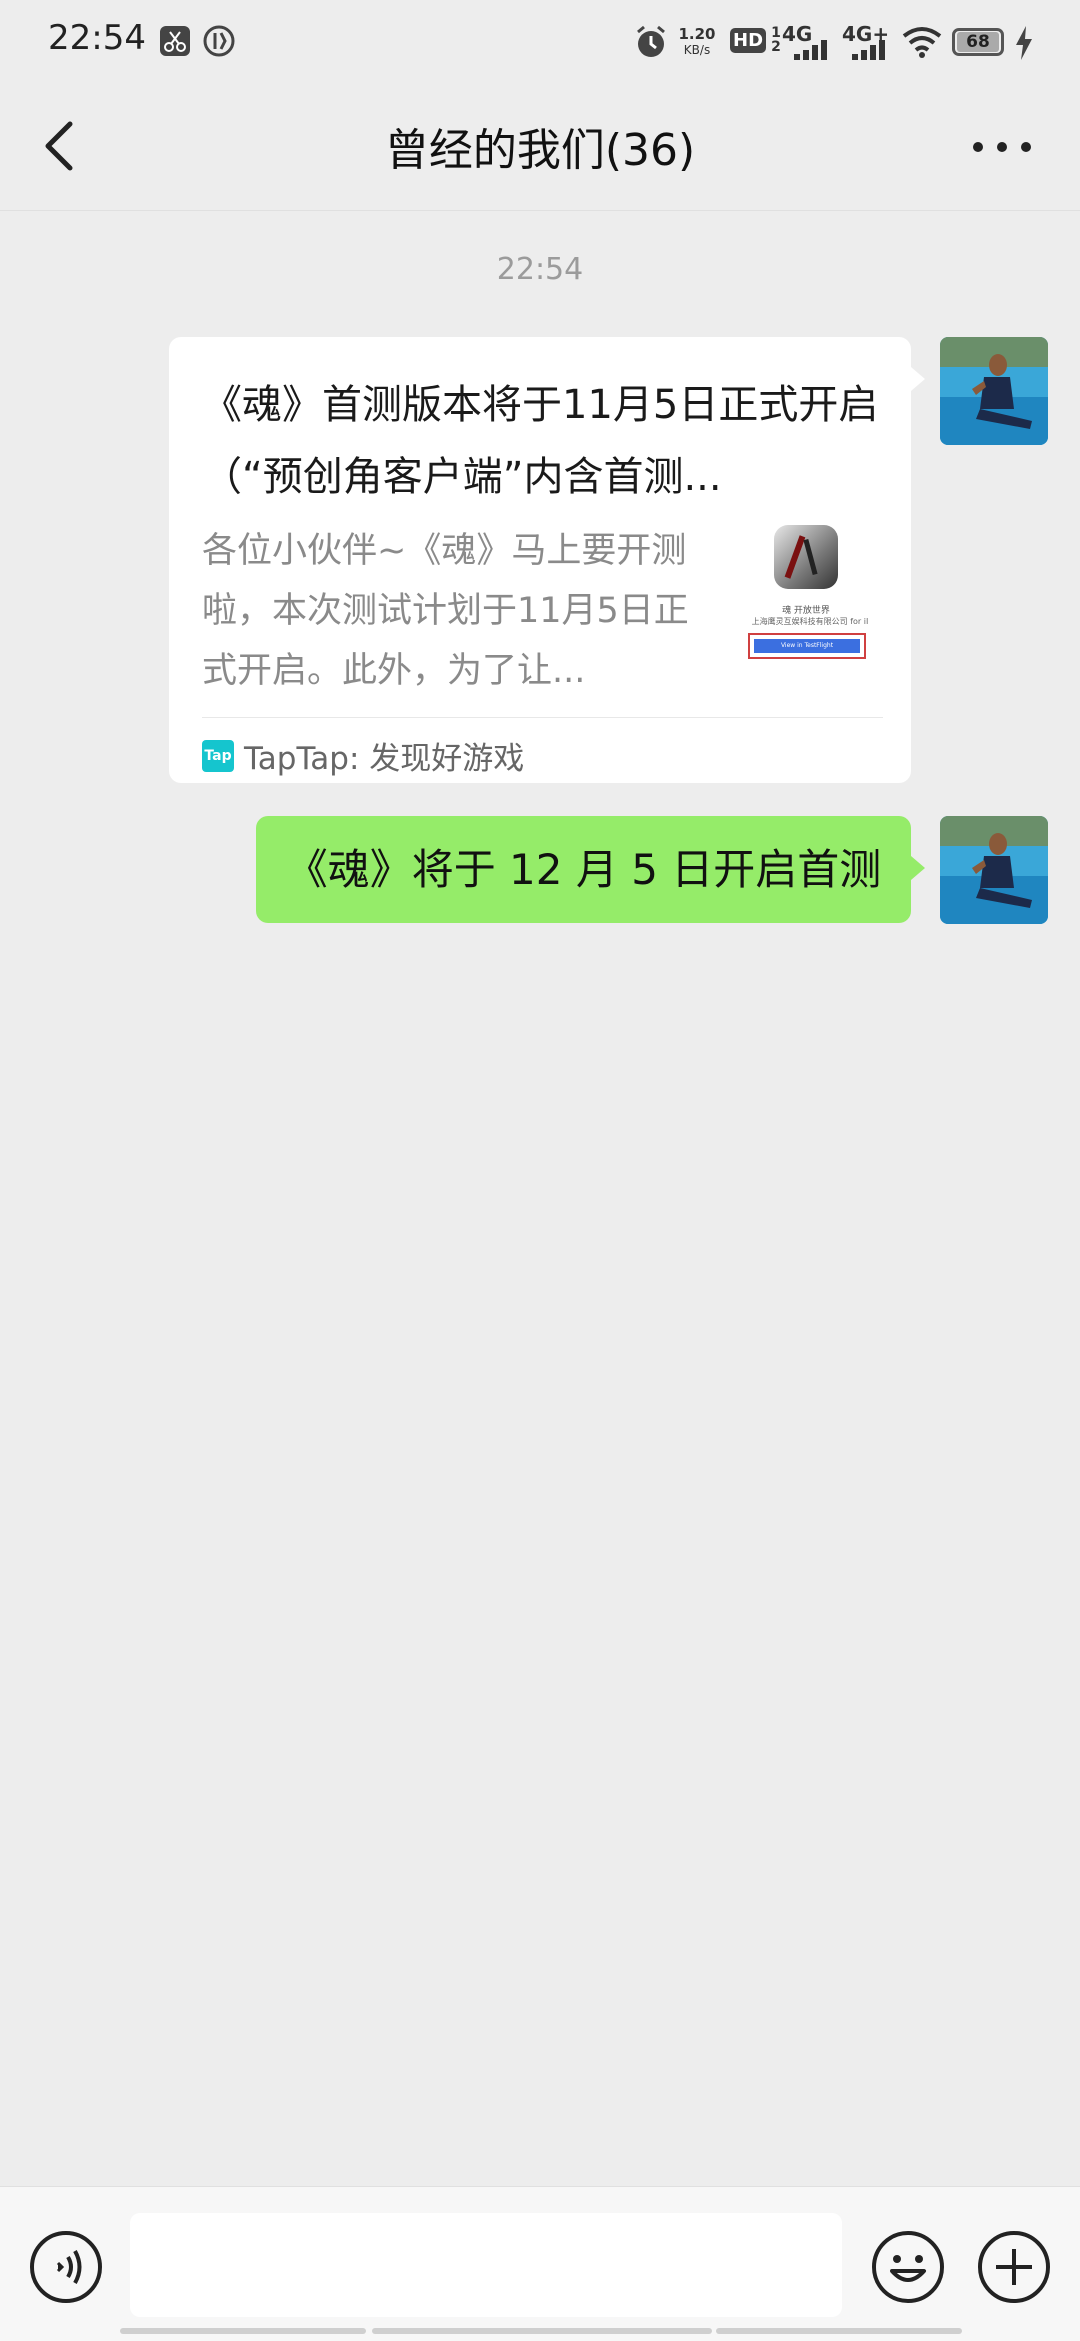 Image resolution: width=1080 pixels, height=2341 pixels. I want to click on plus-circle-icon, so click(1014, 2267).